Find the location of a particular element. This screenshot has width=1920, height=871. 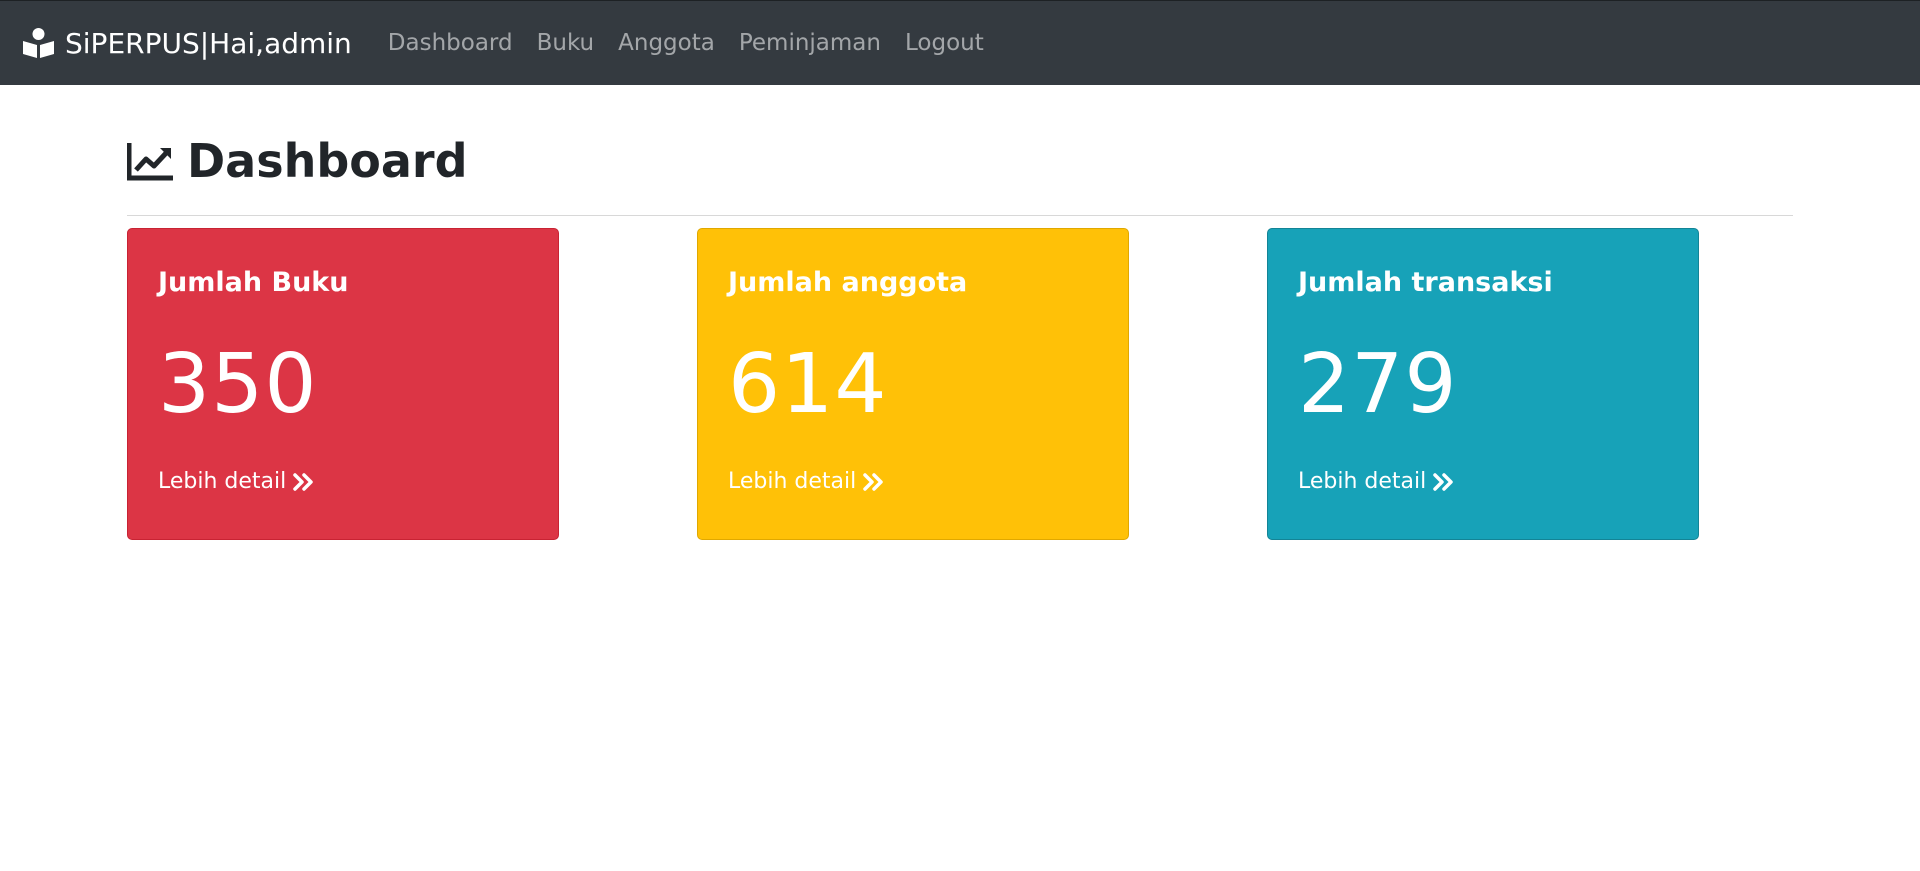

detail-link-anggota: Lebih detail is located at coordinates (913, 481).